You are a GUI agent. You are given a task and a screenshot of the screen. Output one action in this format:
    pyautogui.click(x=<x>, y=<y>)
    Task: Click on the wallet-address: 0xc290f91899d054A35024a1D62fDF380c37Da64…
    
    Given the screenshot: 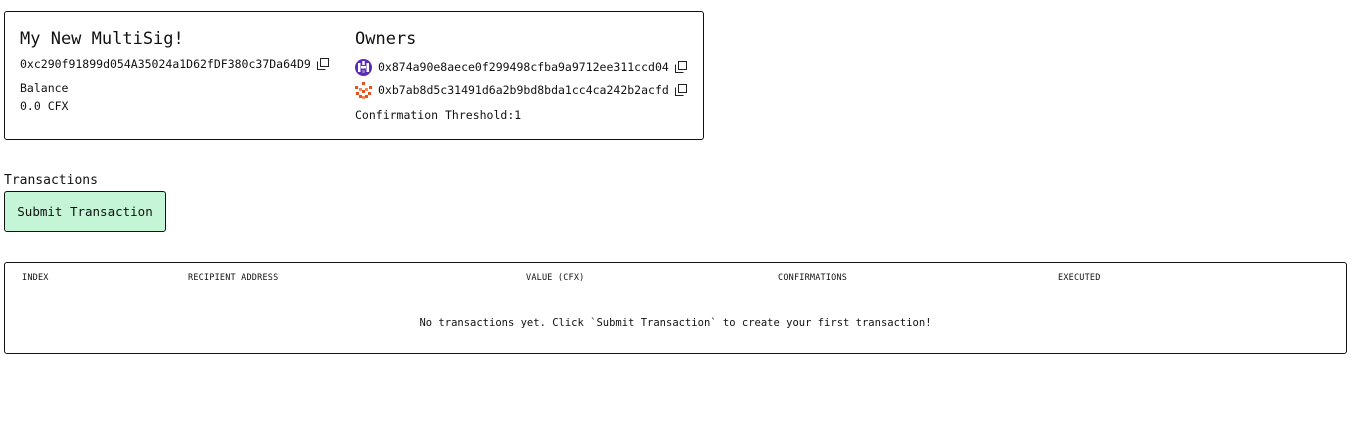 What is the action you would take?
    pyautogui.click(x=165, y=64)
    